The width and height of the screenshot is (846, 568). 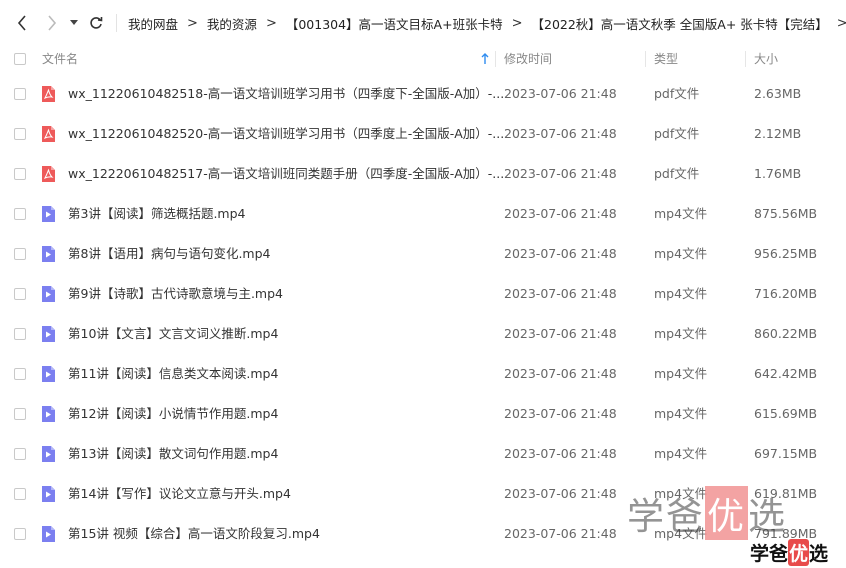 What do you see at coordinates (173, 374) in the screenshot?
I see `file-name: 第11讲【阅读】信息类文本阅读.mp4` at bounding box center [173, 374].